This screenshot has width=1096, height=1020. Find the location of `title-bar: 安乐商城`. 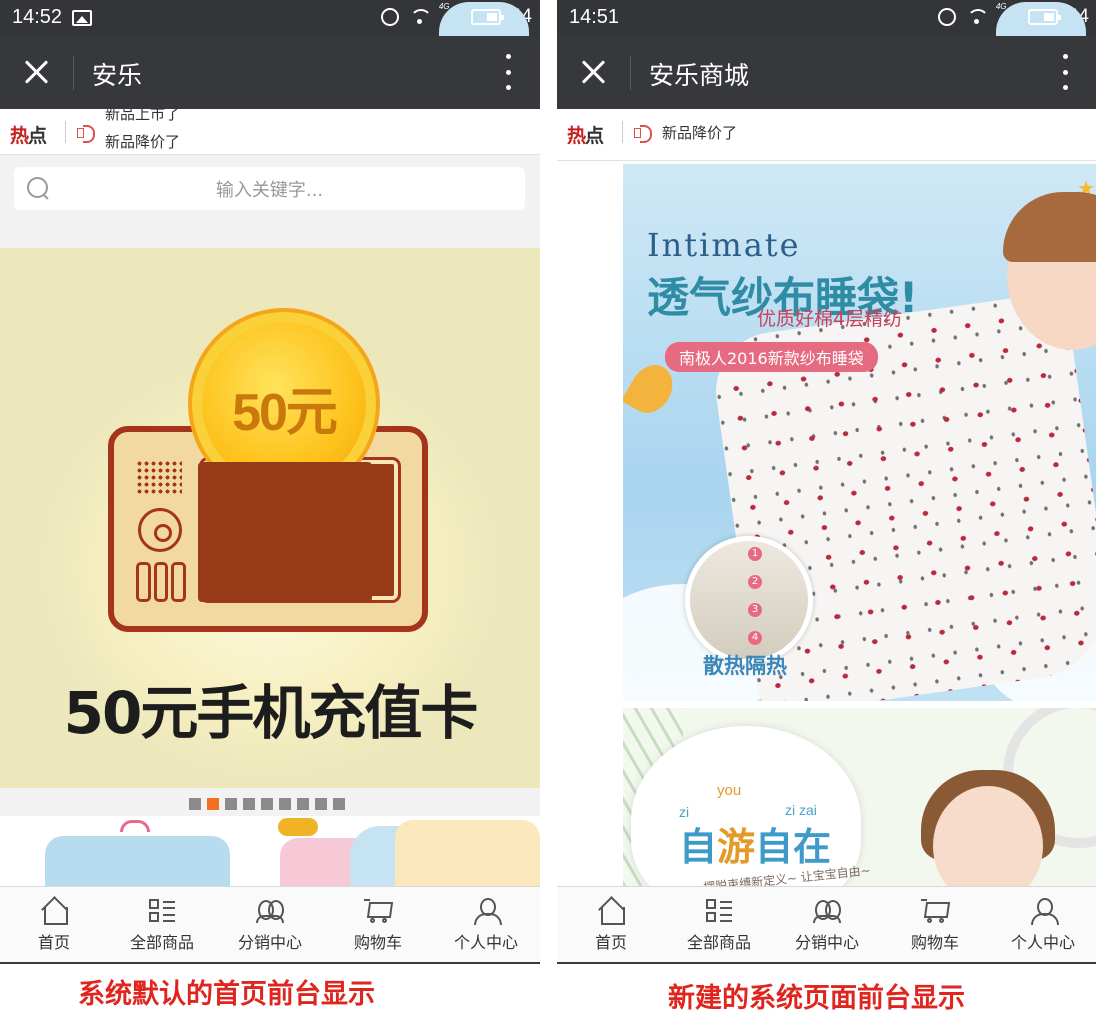

title-bar: 安乐商城 is located at coordinates (826, 72).